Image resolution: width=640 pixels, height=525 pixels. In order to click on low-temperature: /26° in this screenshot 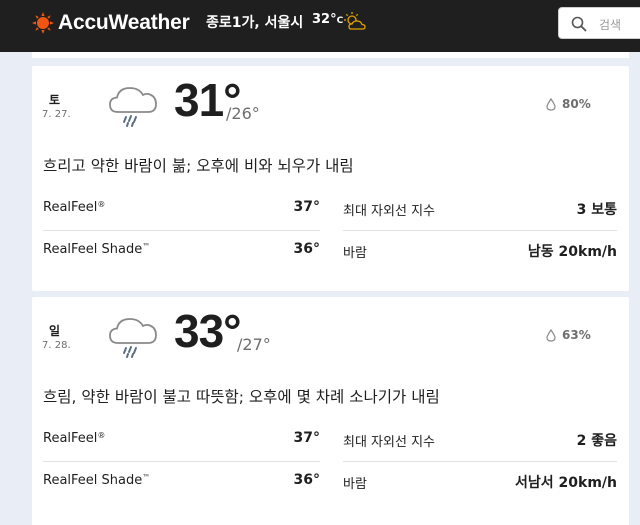, I will do `click(243, 113)`.